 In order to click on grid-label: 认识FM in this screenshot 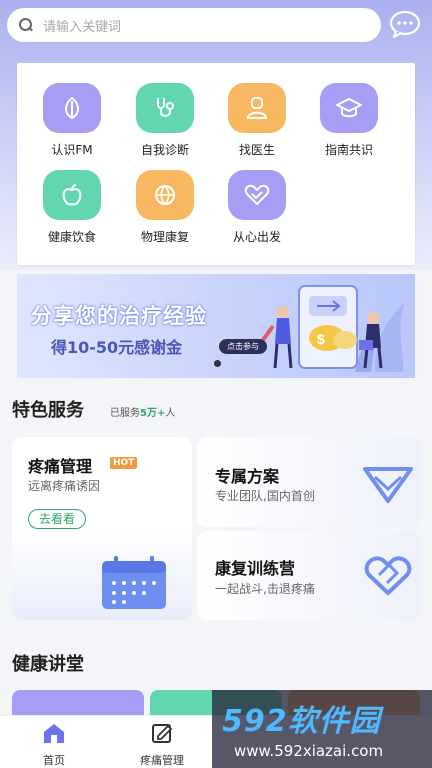, I will do `click(72, 150)`.